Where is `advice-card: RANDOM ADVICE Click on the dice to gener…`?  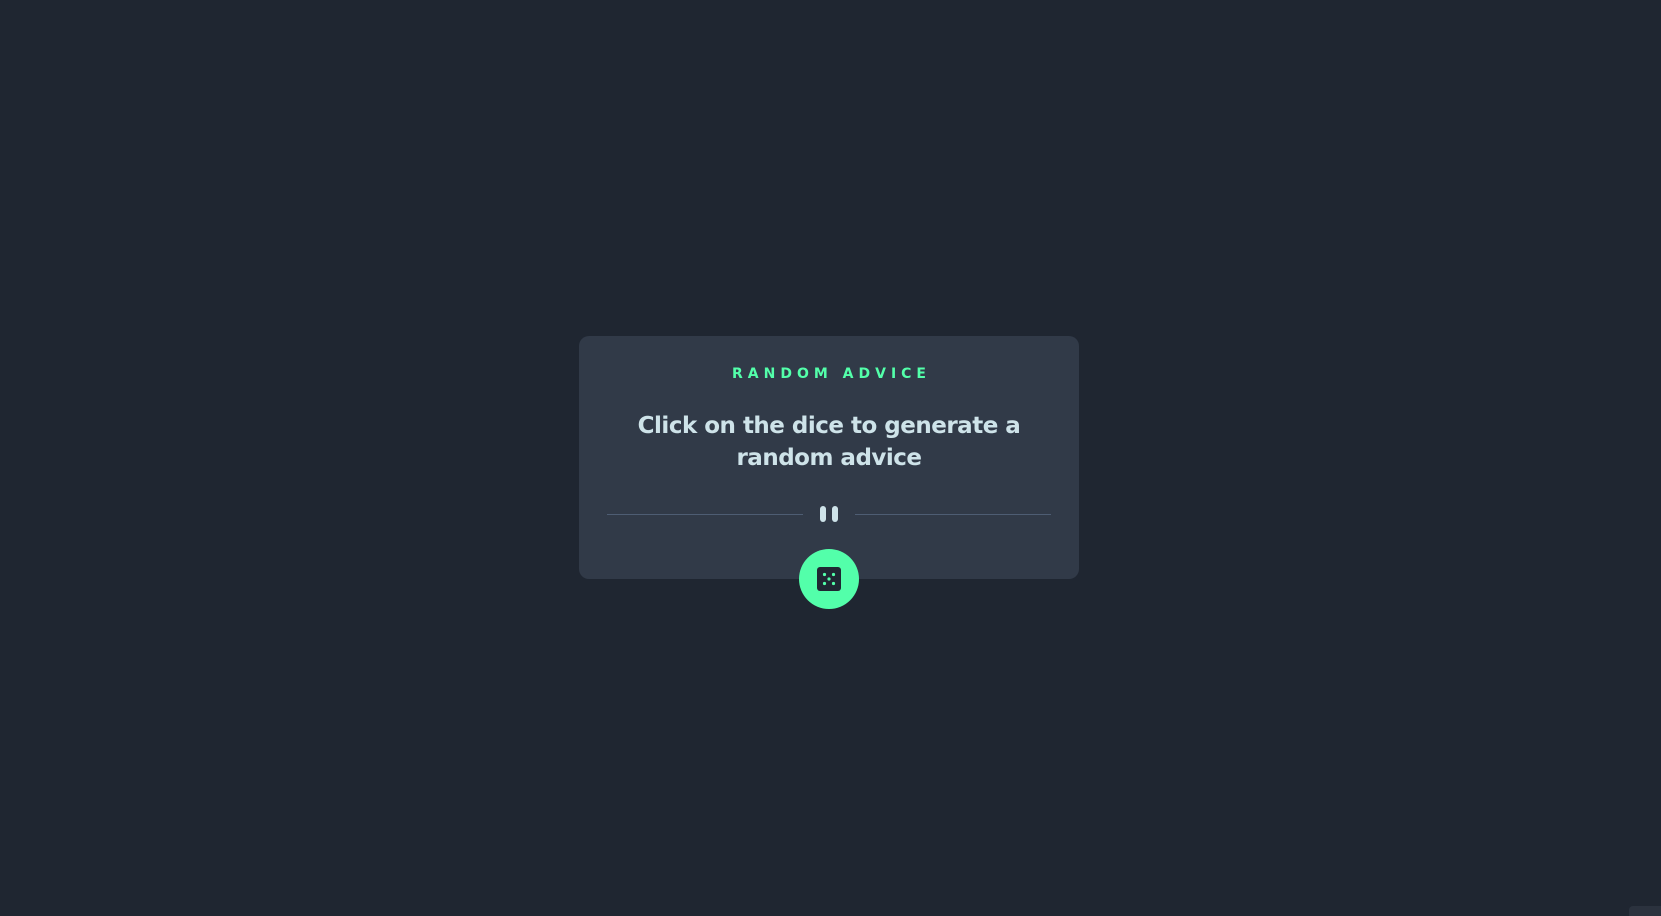 advice-card: RANDOM ADVICE Click on the dice to gener… is located at coordinates (829, 457).